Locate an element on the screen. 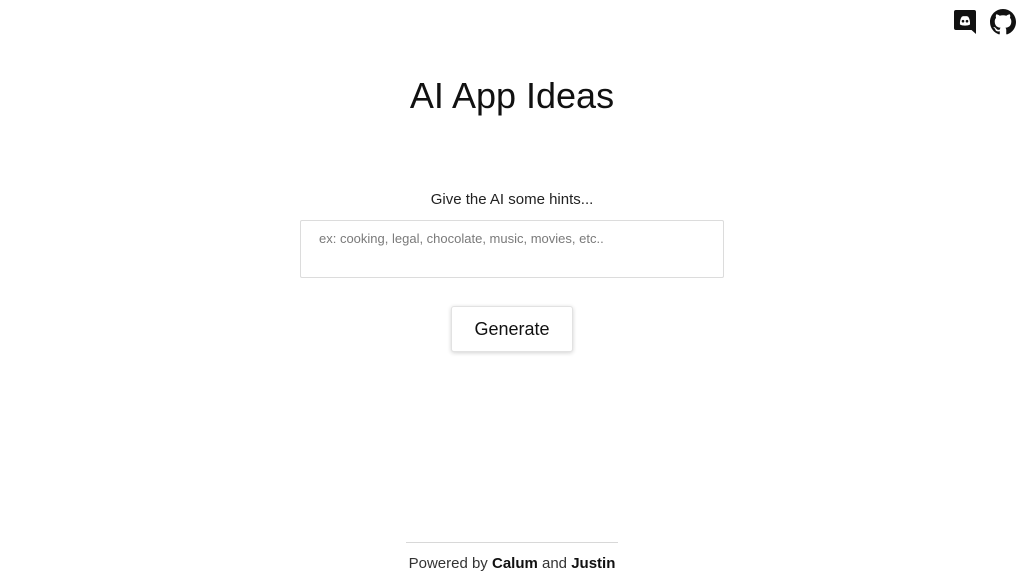  discord-link is located at coordinates (965, 22).